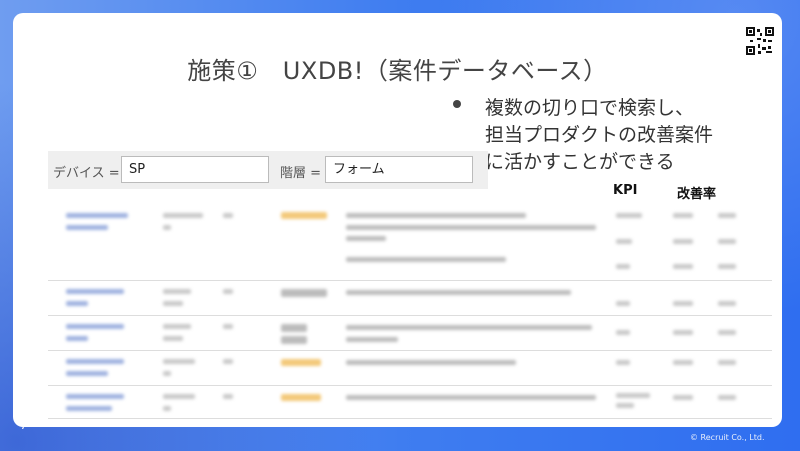 The height and width of the screenshot is (451, 800). Describe the element at coordinates (727, 437) in the screenshot. I see `copyright-text: © Recruit Co., Ltd.` at that location.